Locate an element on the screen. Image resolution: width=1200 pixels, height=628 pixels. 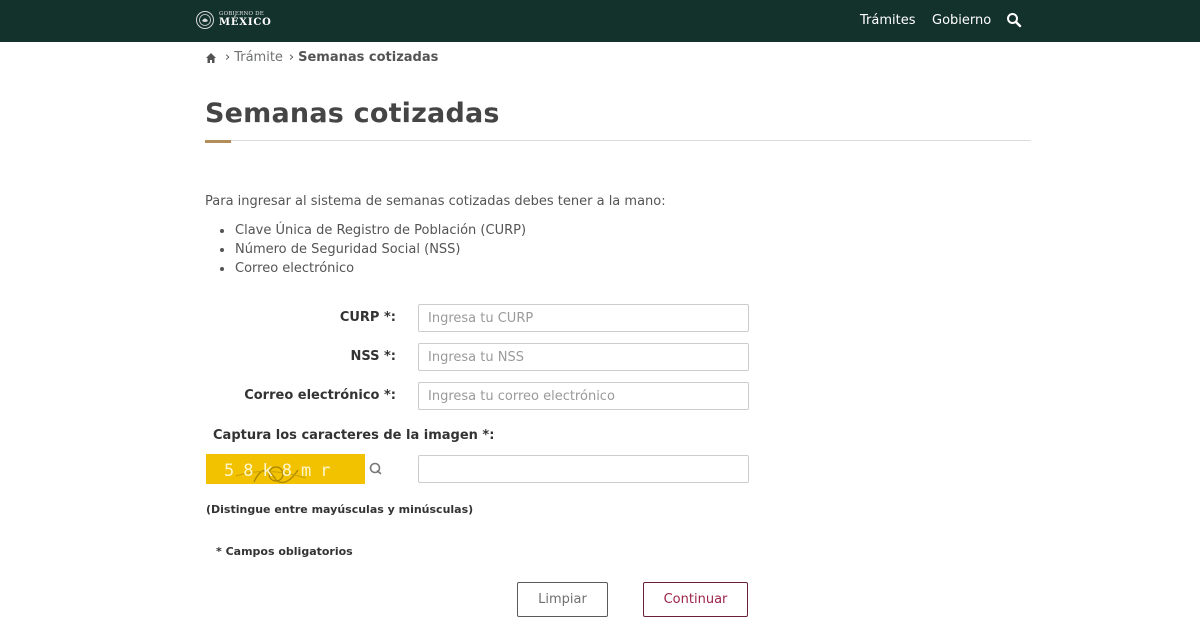
title-accent-bar is located at coordinates (218, 141).